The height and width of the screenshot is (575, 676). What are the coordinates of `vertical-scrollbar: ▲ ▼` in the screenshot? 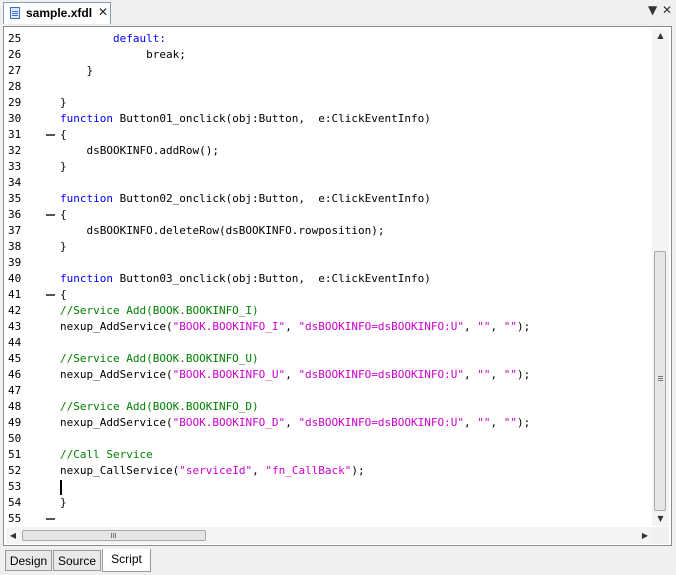 It's located at (660, 277).